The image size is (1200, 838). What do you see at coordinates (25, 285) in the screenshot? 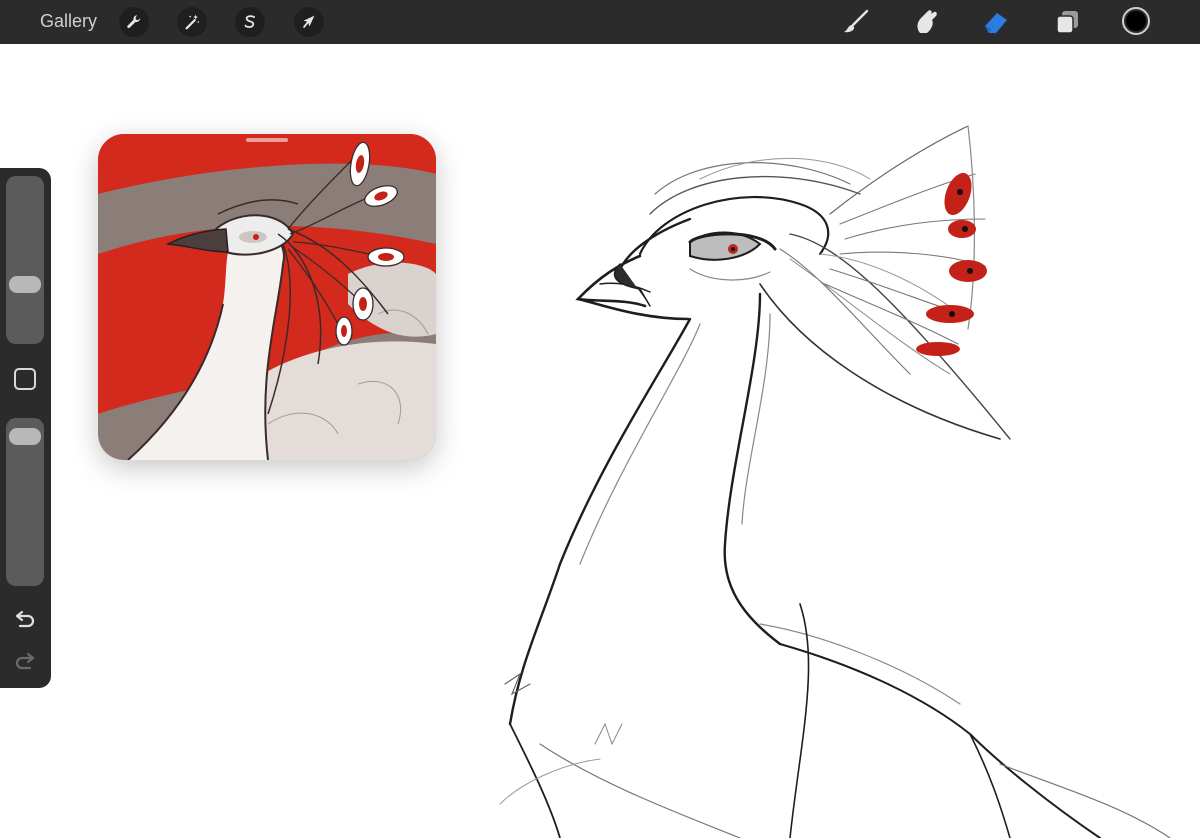
I see `brush-size-thumb` at bounding box center [25, 285].